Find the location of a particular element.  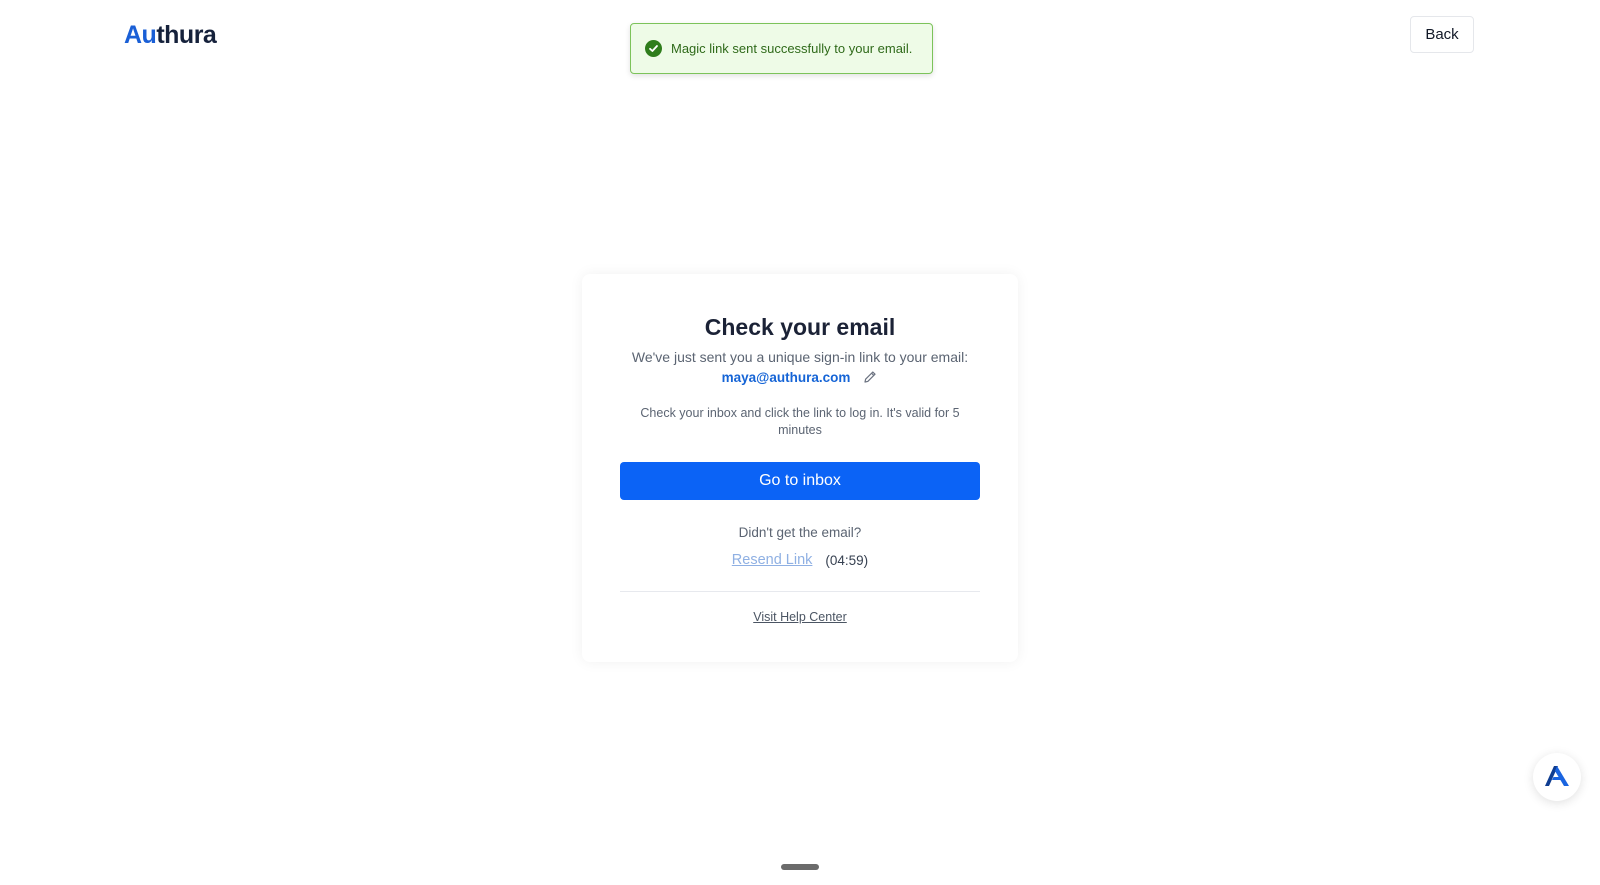

divider is located at coordinates (800, 591).